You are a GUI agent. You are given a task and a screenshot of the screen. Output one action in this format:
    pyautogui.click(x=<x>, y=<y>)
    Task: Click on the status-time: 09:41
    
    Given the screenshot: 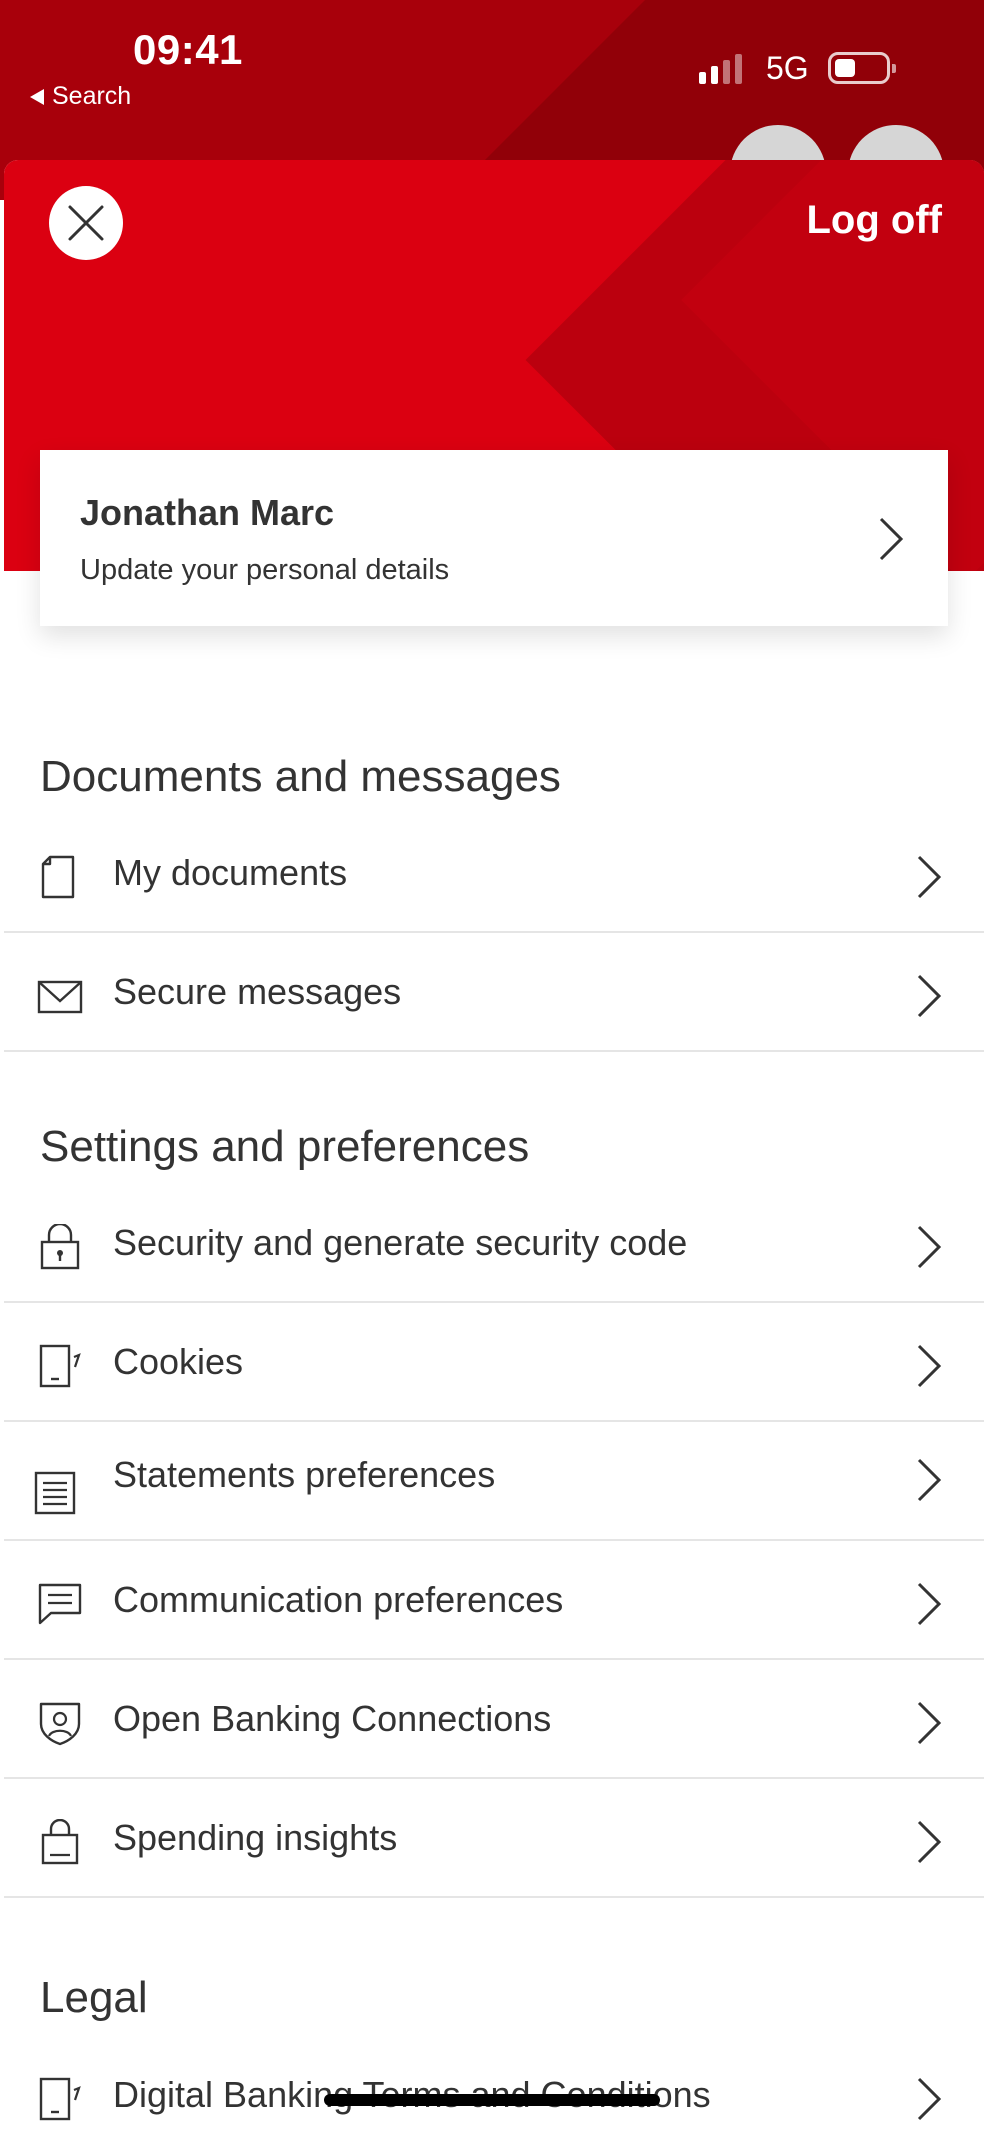 What is the action you would take?
    pyautogui.click(x=188, y=49)
    